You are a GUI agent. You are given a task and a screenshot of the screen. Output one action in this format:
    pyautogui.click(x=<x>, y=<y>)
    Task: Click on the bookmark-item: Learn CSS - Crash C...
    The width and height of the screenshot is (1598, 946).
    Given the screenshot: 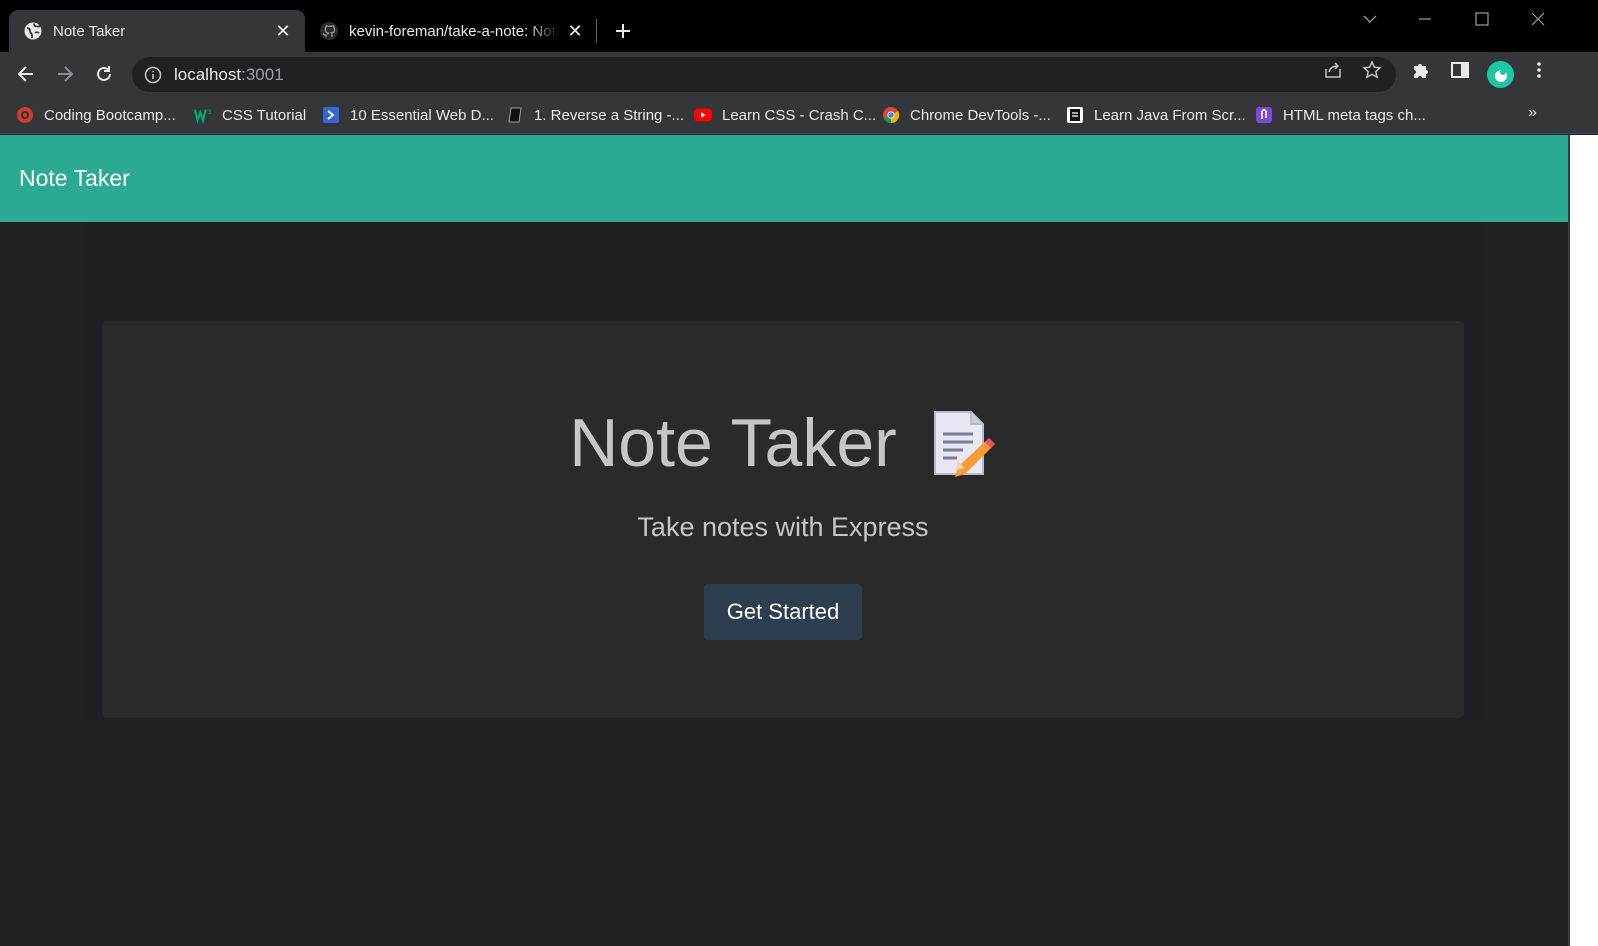 What is the action you would take?
    pyautogui.click(x=785, y=115)
    